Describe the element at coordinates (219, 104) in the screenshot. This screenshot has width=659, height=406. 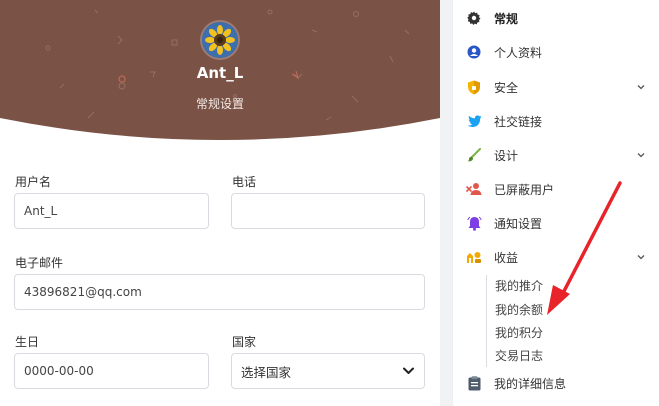
I see `page-title: 常规设置` at that location.